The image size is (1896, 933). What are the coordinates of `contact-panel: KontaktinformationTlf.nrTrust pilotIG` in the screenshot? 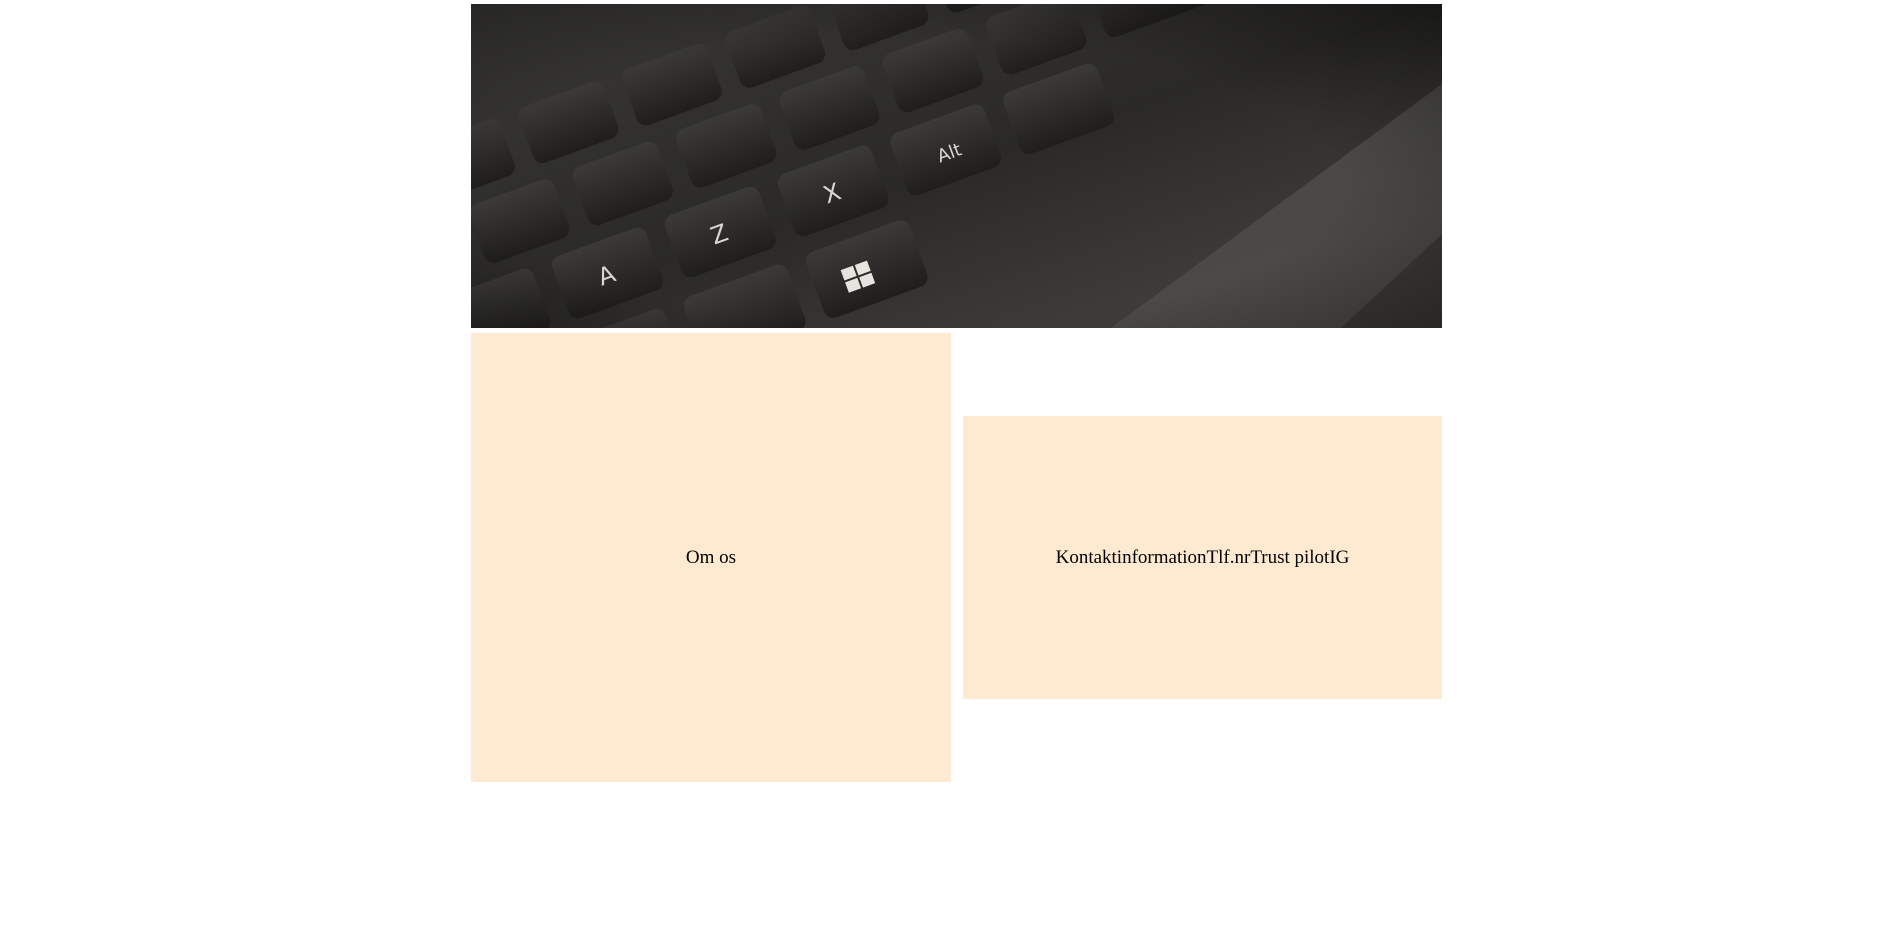 It's located at (1202, 557).